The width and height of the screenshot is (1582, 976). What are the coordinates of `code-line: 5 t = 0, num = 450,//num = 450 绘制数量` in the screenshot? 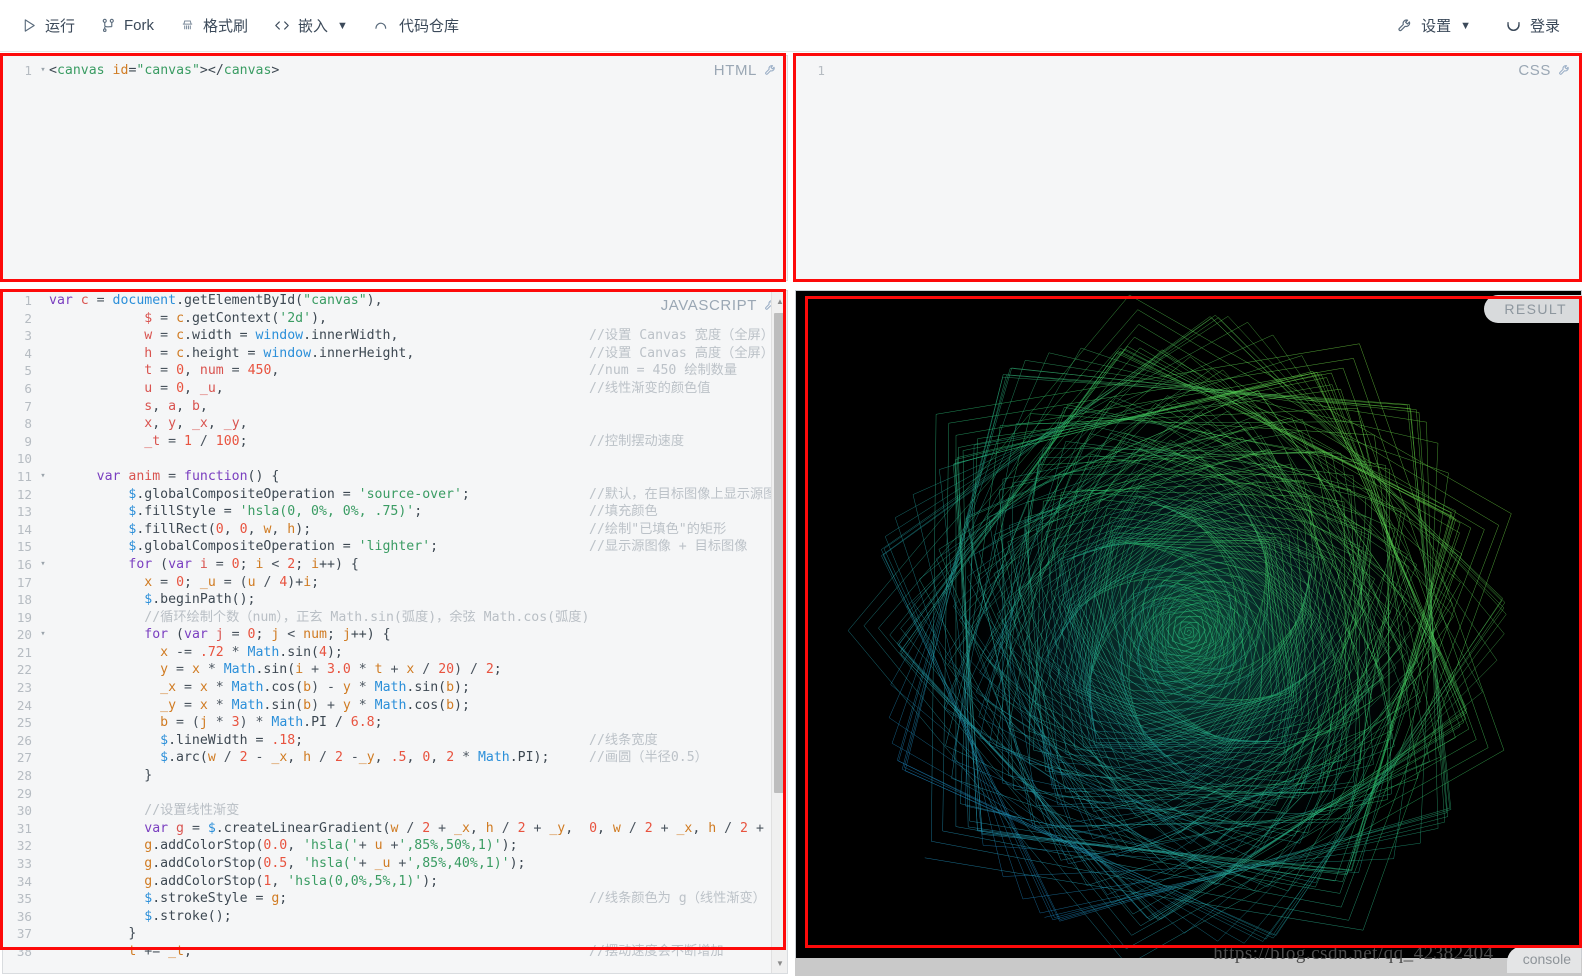 It's located at (395, 371).